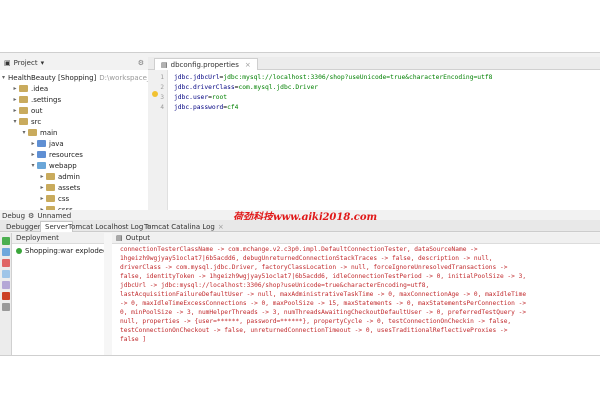  What do you see at coordinates (74, 176) in the screenshot?
I see `tree-item: ▸ admin` at bounding box center [74, 176].